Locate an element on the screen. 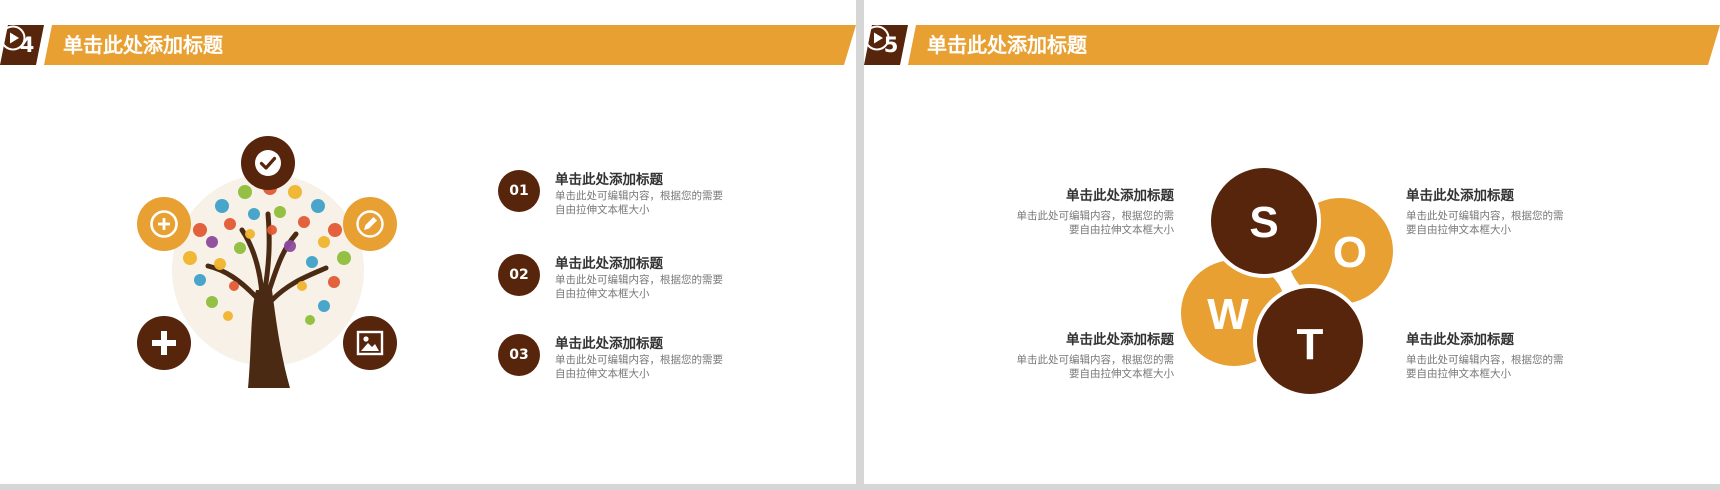  swot-text-top-left: 单击此处添加标题 单击此处可编辑内容，根据您的需要自由拉伸文本框大小 is located at coordinates (1094, 210).